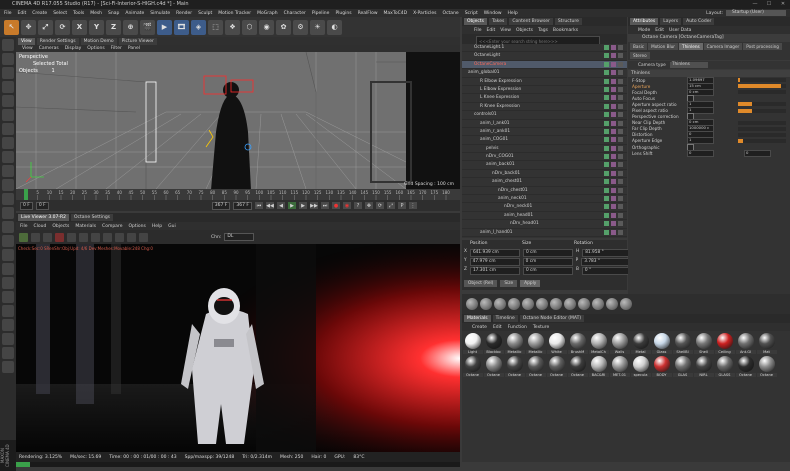  What do you see at coordinates (544, 73) in the screenshot?
I see `object-row-anim-global01: anim_global01` at bounding box center [544, 73].